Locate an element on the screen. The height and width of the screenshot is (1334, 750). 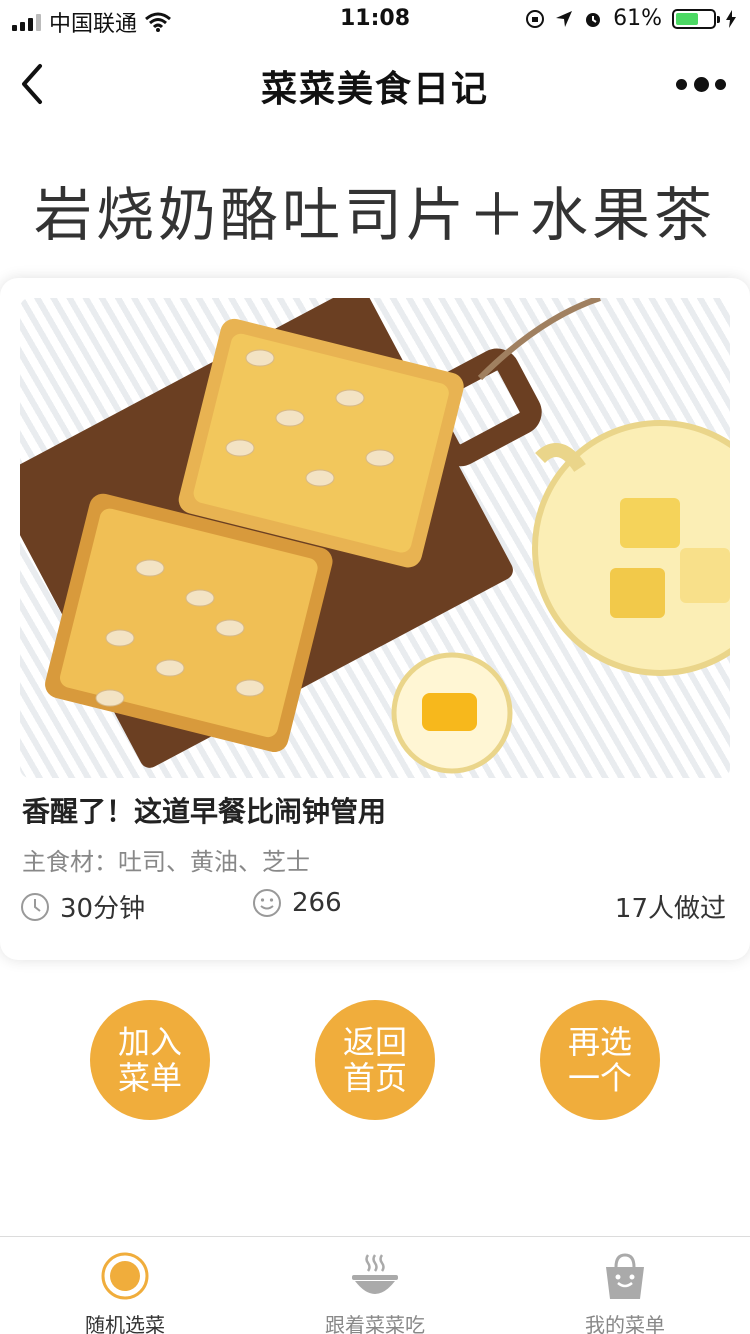
charging-bolt-icon is located at coordinates (731, 18).